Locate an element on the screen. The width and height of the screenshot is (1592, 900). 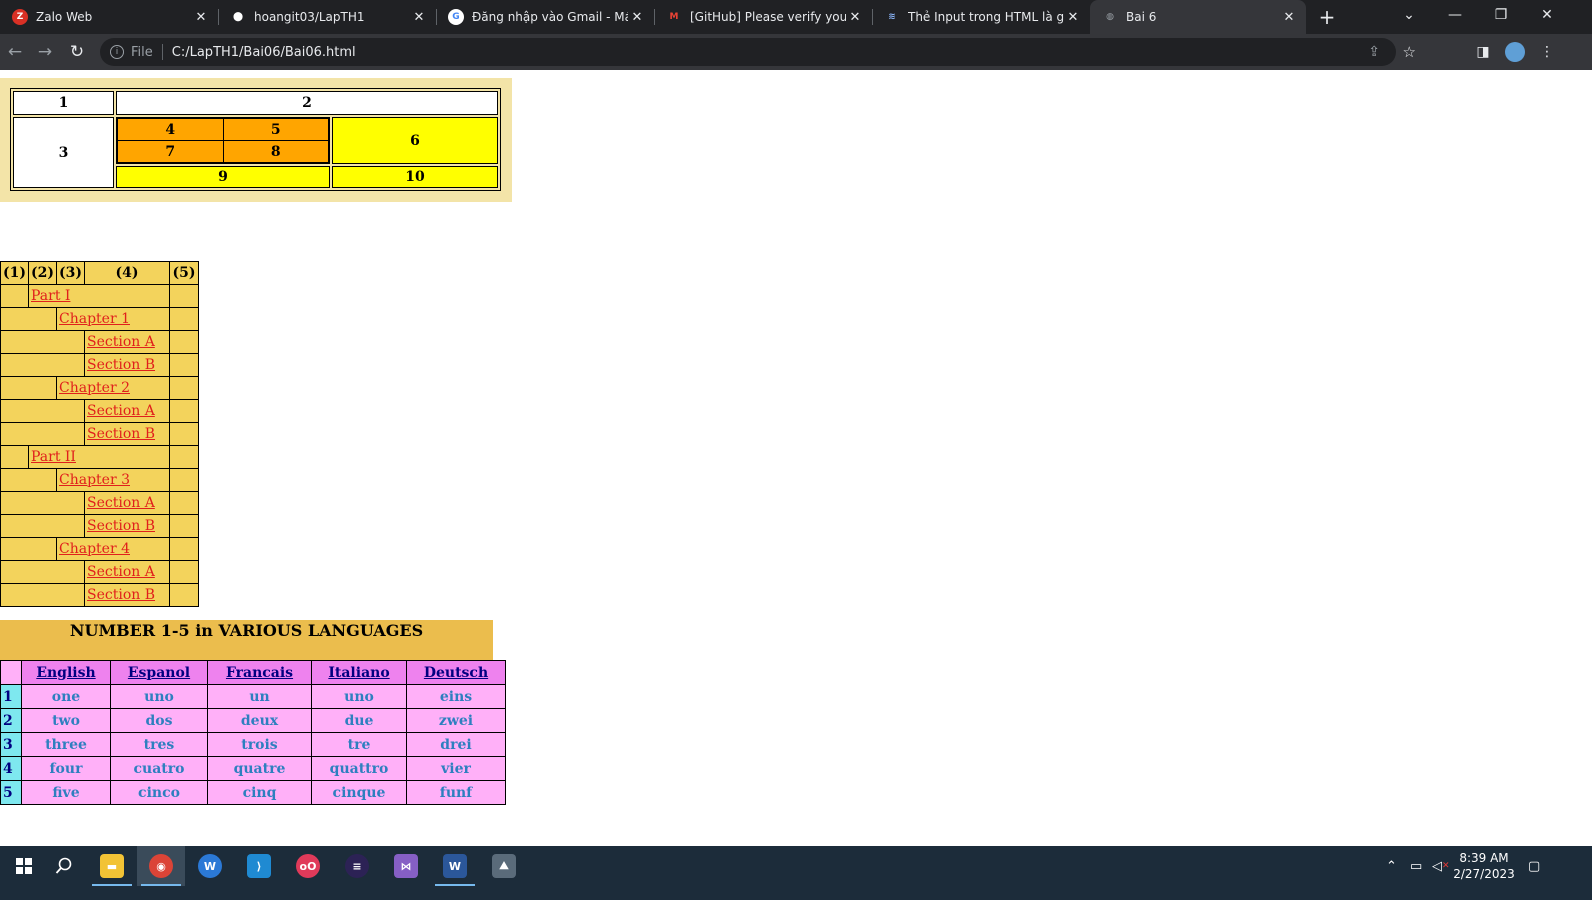
url-text: C:/LapTH1/Bai06/Bai06.html is located at coordinates (264, 52).